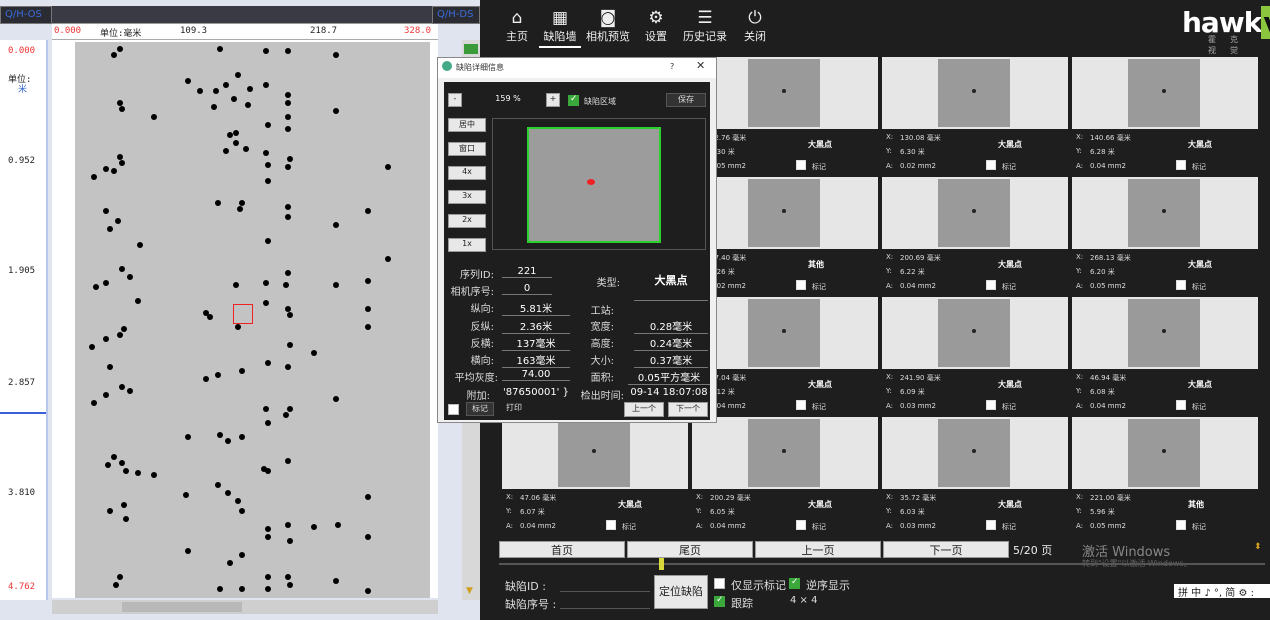  I want to click on zoom-in-button: +, so click(553, 100).